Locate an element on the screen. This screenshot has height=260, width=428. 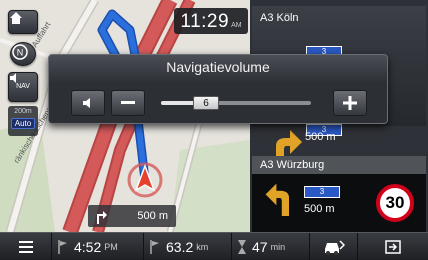
menu-icon is located at coordinates (25, 246).